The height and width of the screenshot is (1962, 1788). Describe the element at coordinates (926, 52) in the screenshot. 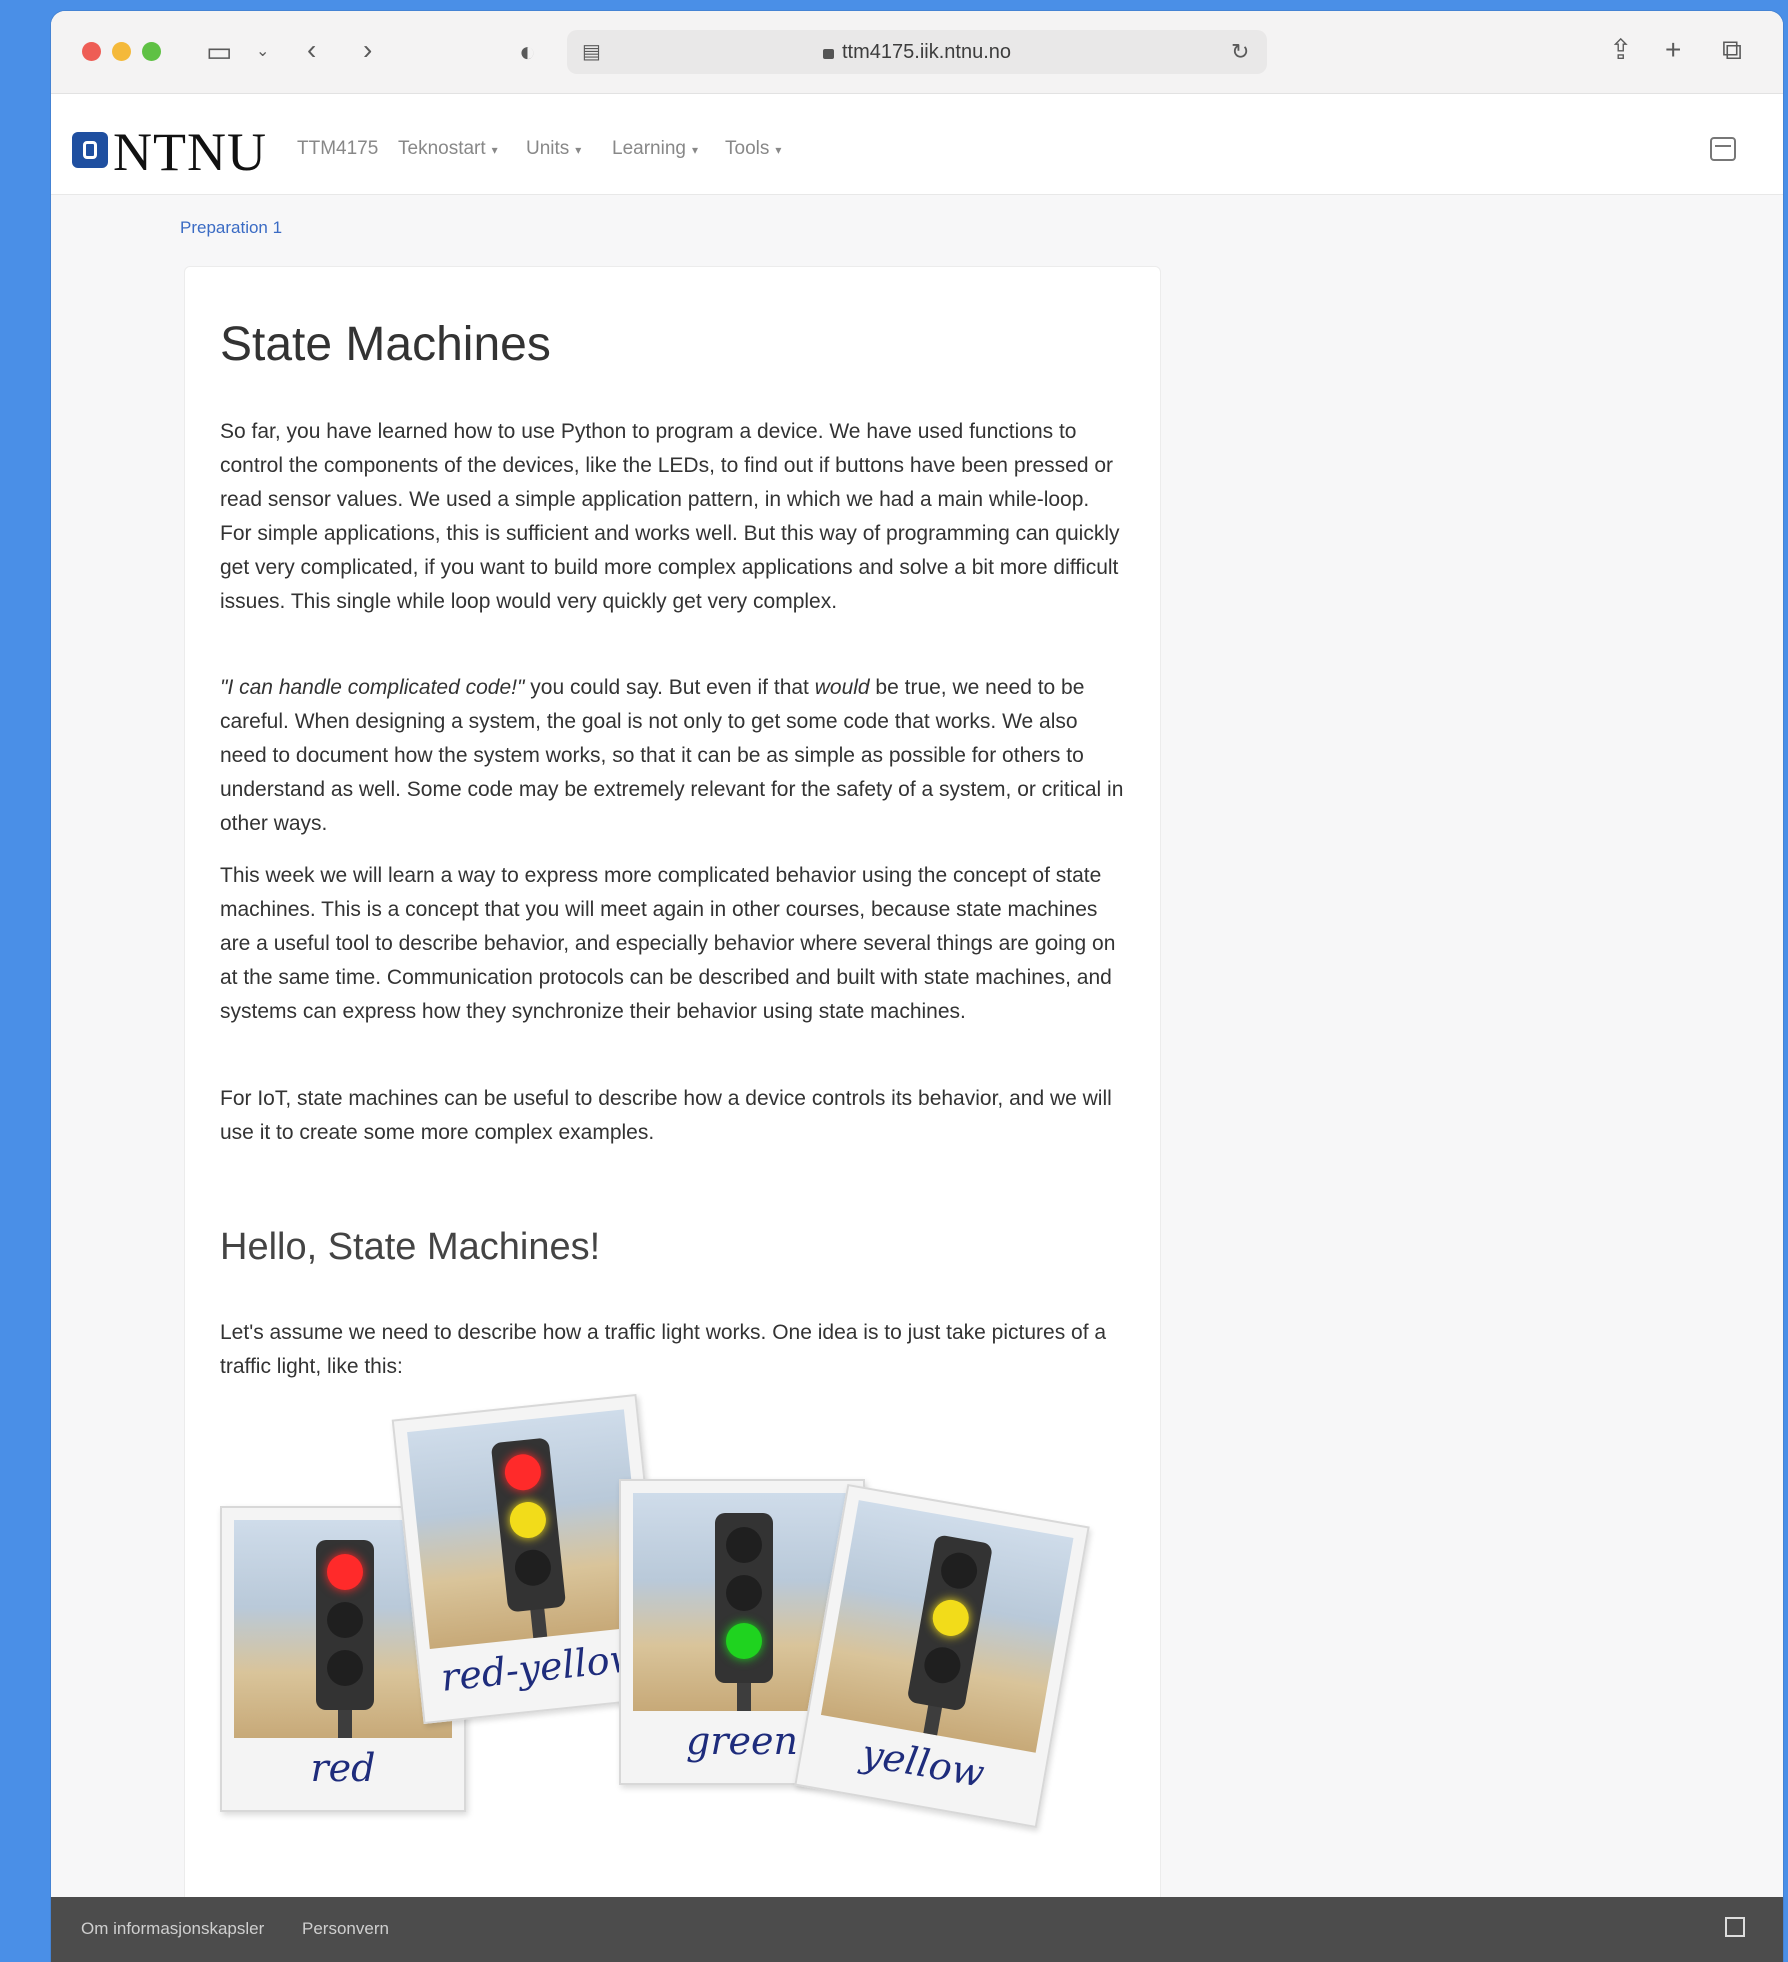

I see `url-text: ttm4175.iik.ntnu.no` at that location.